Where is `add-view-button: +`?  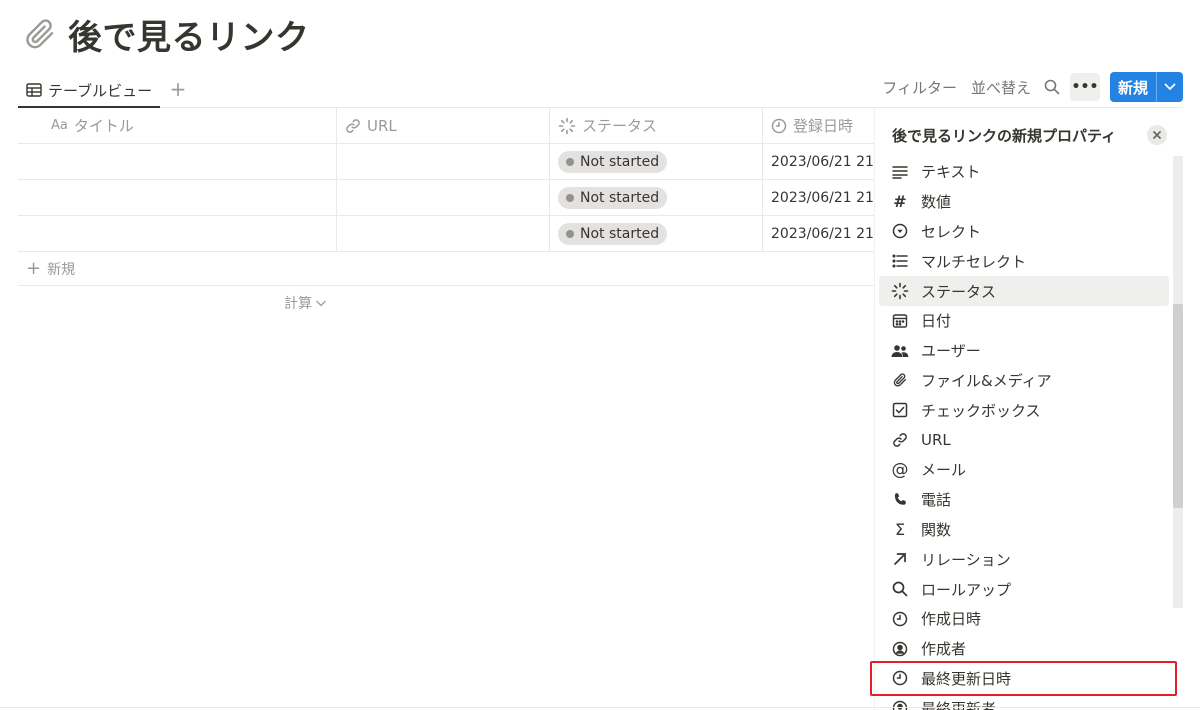 add-view-button: + is located at coordinates (178, 89).